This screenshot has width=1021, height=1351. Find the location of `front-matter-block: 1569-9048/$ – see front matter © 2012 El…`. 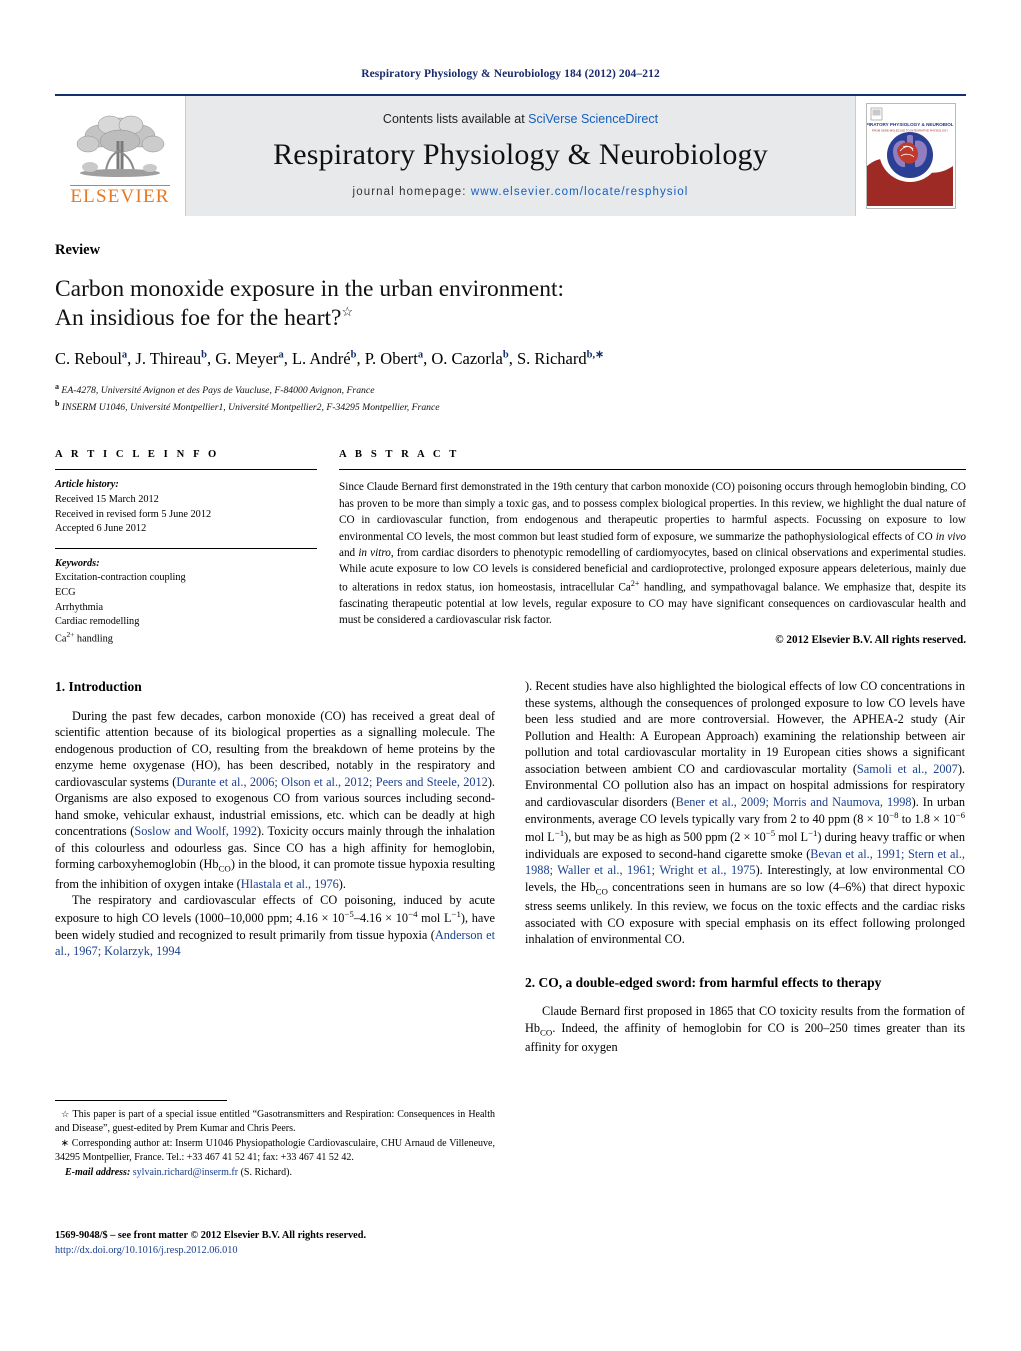

front-matter-block: 1569-9048/$ – see front matter © 2012 El… is located at coordinates (275, 1243).